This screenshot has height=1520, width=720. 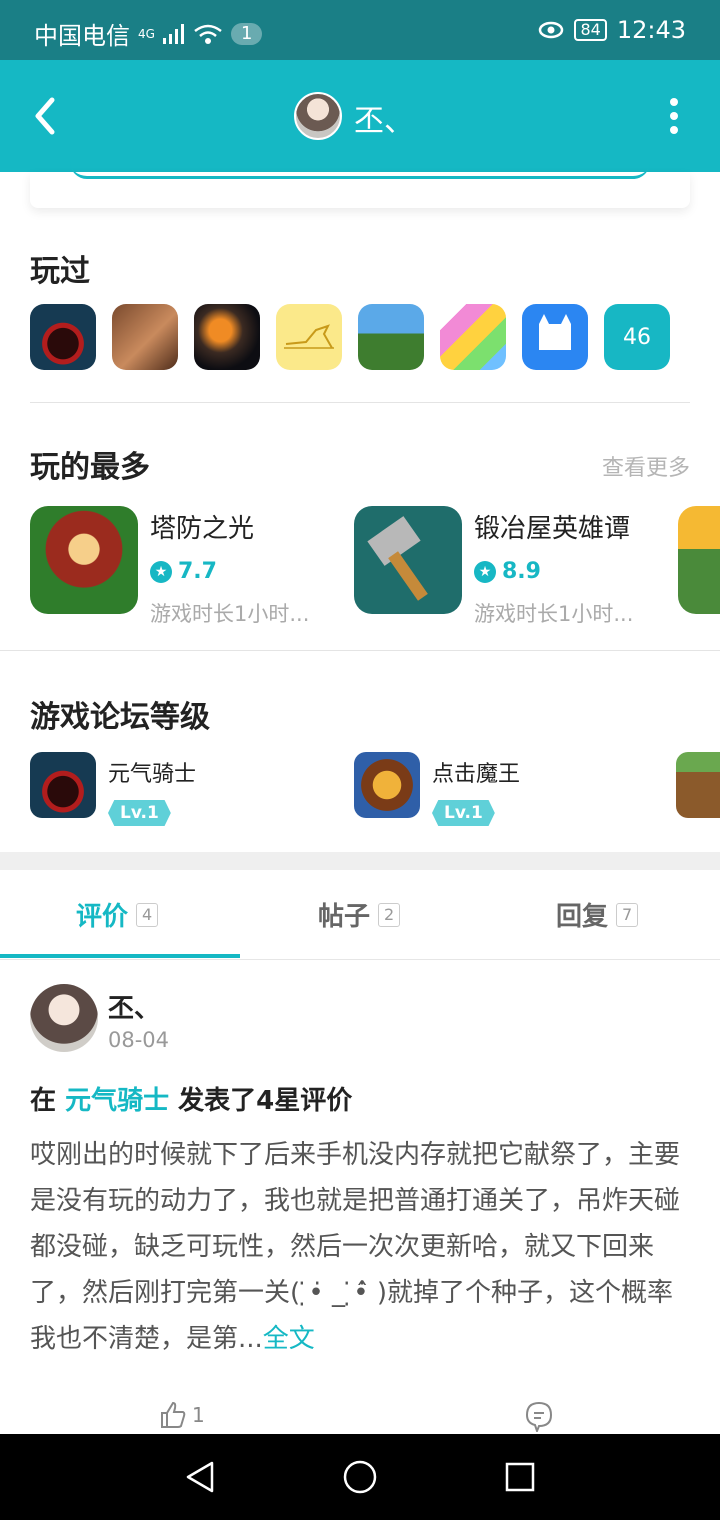 I want to click on app-bar: 丕、, so click(x=360, y=116).